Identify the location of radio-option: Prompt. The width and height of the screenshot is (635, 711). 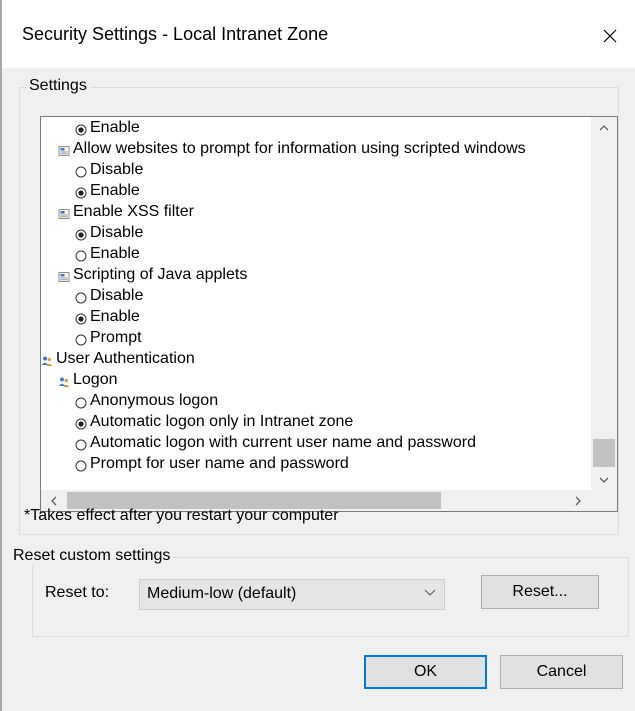
(108, 337).